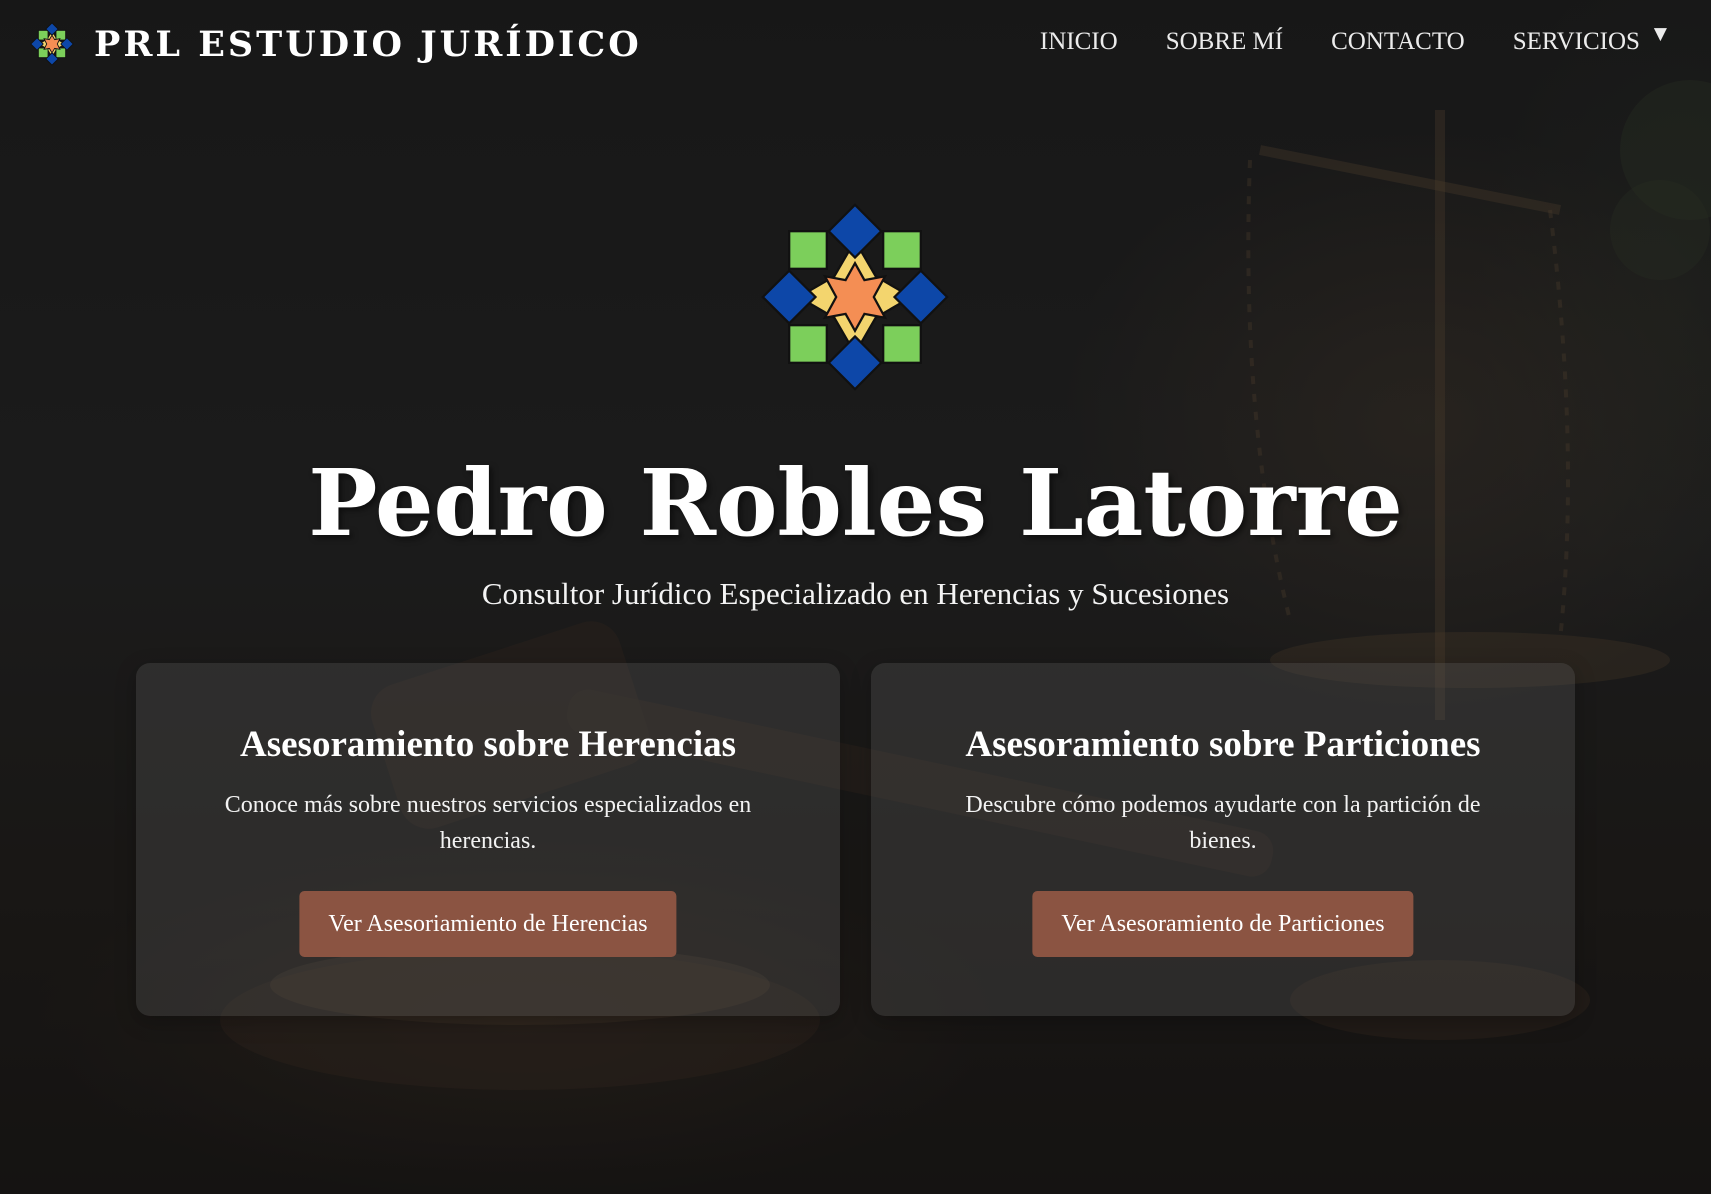  Describe the element at coordinates (368, 44) in the screenshot. I see `brand-name: PRL ESTUDIO JURÍDICO` at that location.